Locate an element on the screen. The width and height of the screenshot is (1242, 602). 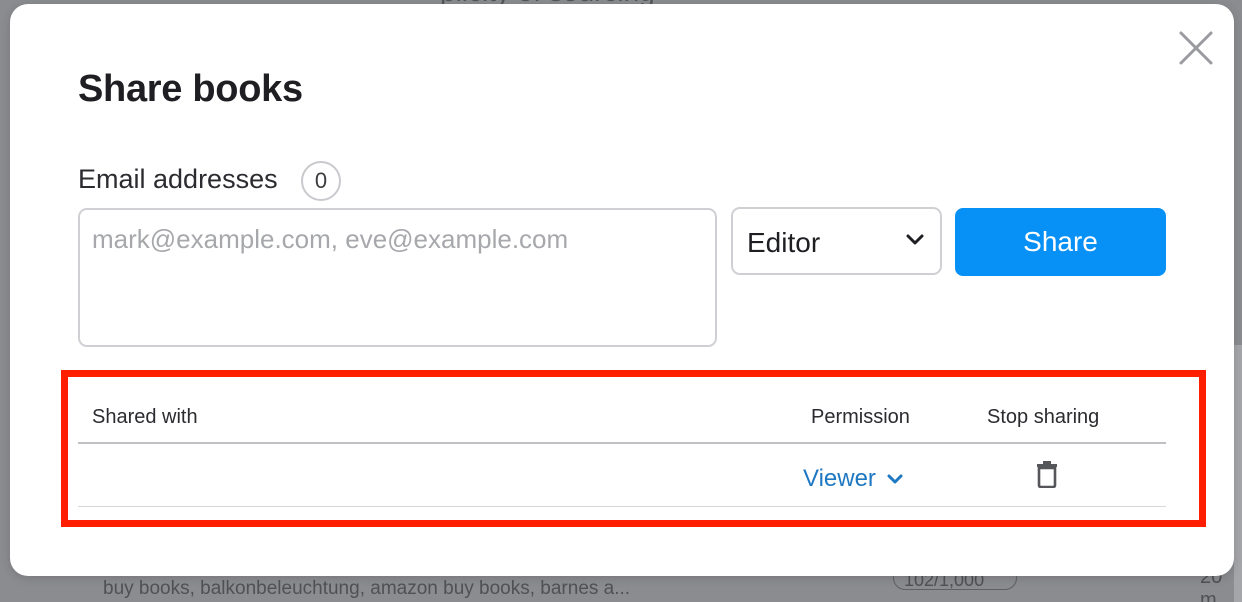
close-button is located at coordinates (1196, 48).